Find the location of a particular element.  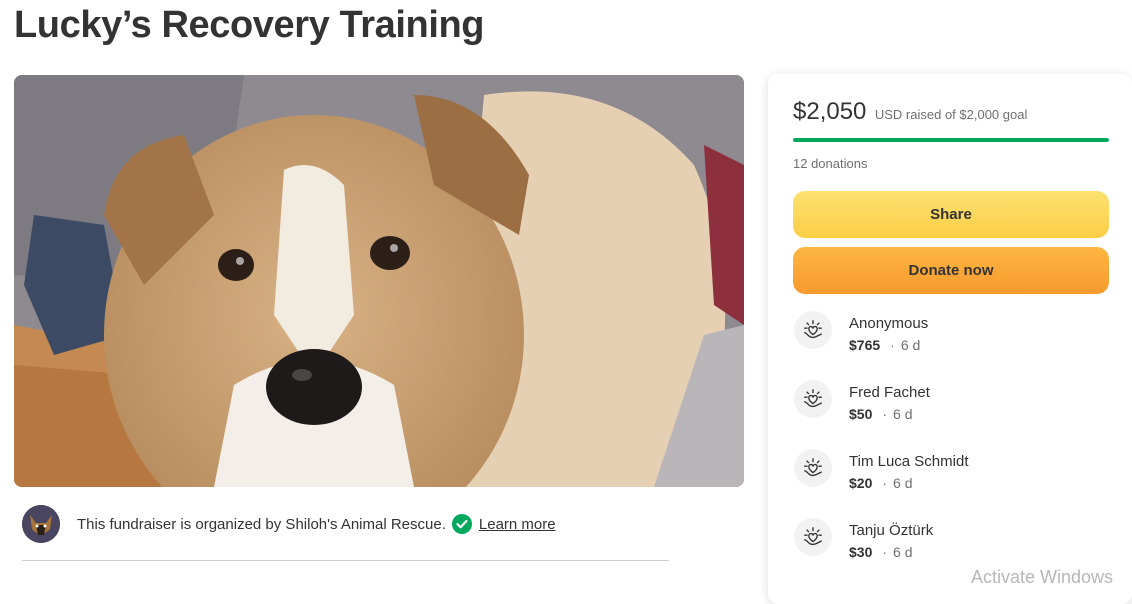

check-circle-icon is located at coordinates (461, 524).